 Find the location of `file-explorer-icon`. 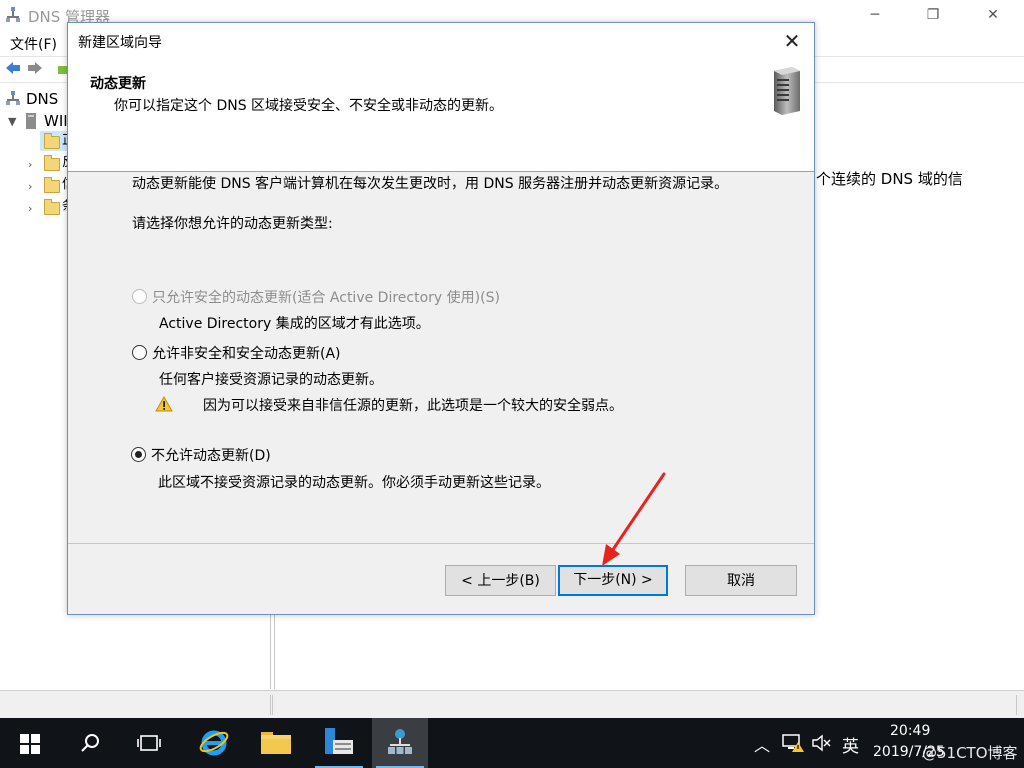

file-explorer-icon is located at coordinates (276, 743).